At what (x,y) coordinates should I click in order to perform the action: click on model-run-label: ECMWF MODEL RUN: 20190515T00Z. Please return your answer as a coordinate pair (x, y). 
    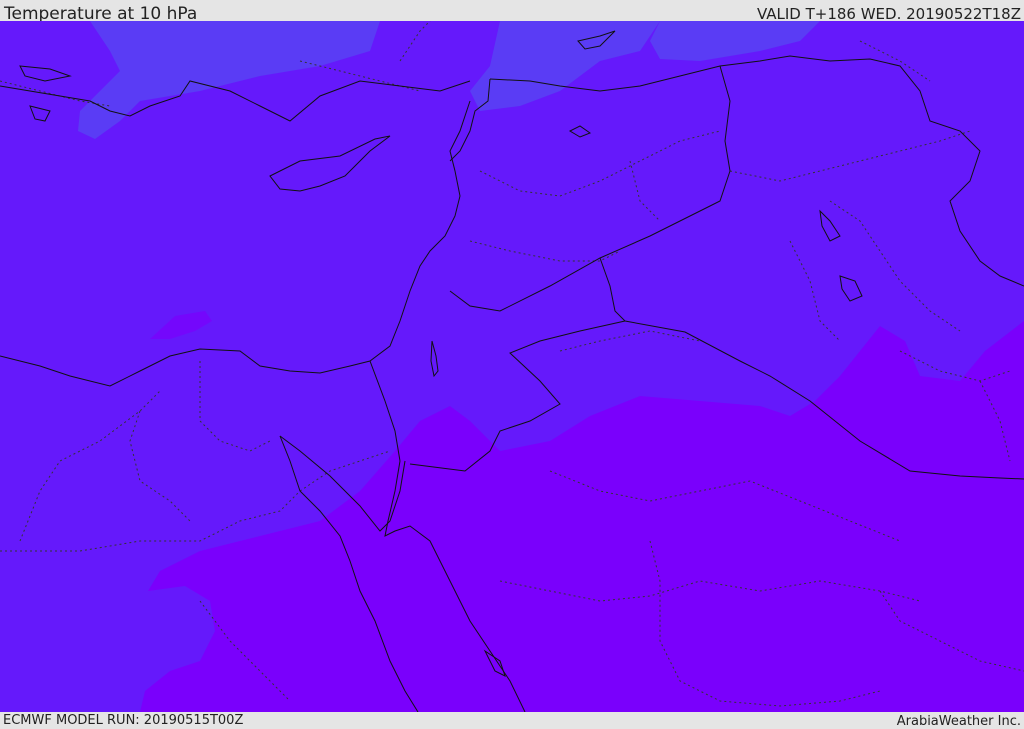
    Looking at the image, I should click on (123, 720).